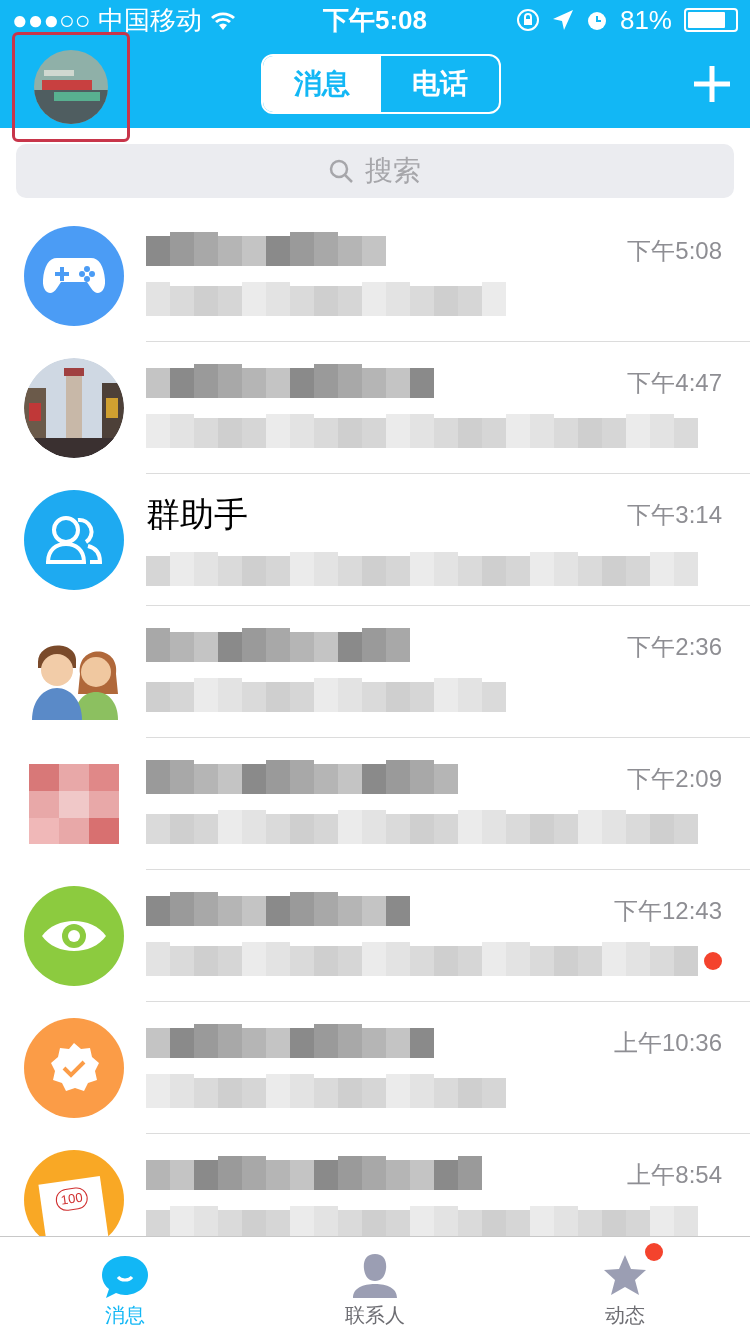 Image resolution: width=750 pixels, height=1334 pixels. I want to click on location-arrow-icon, so click(562, 20).